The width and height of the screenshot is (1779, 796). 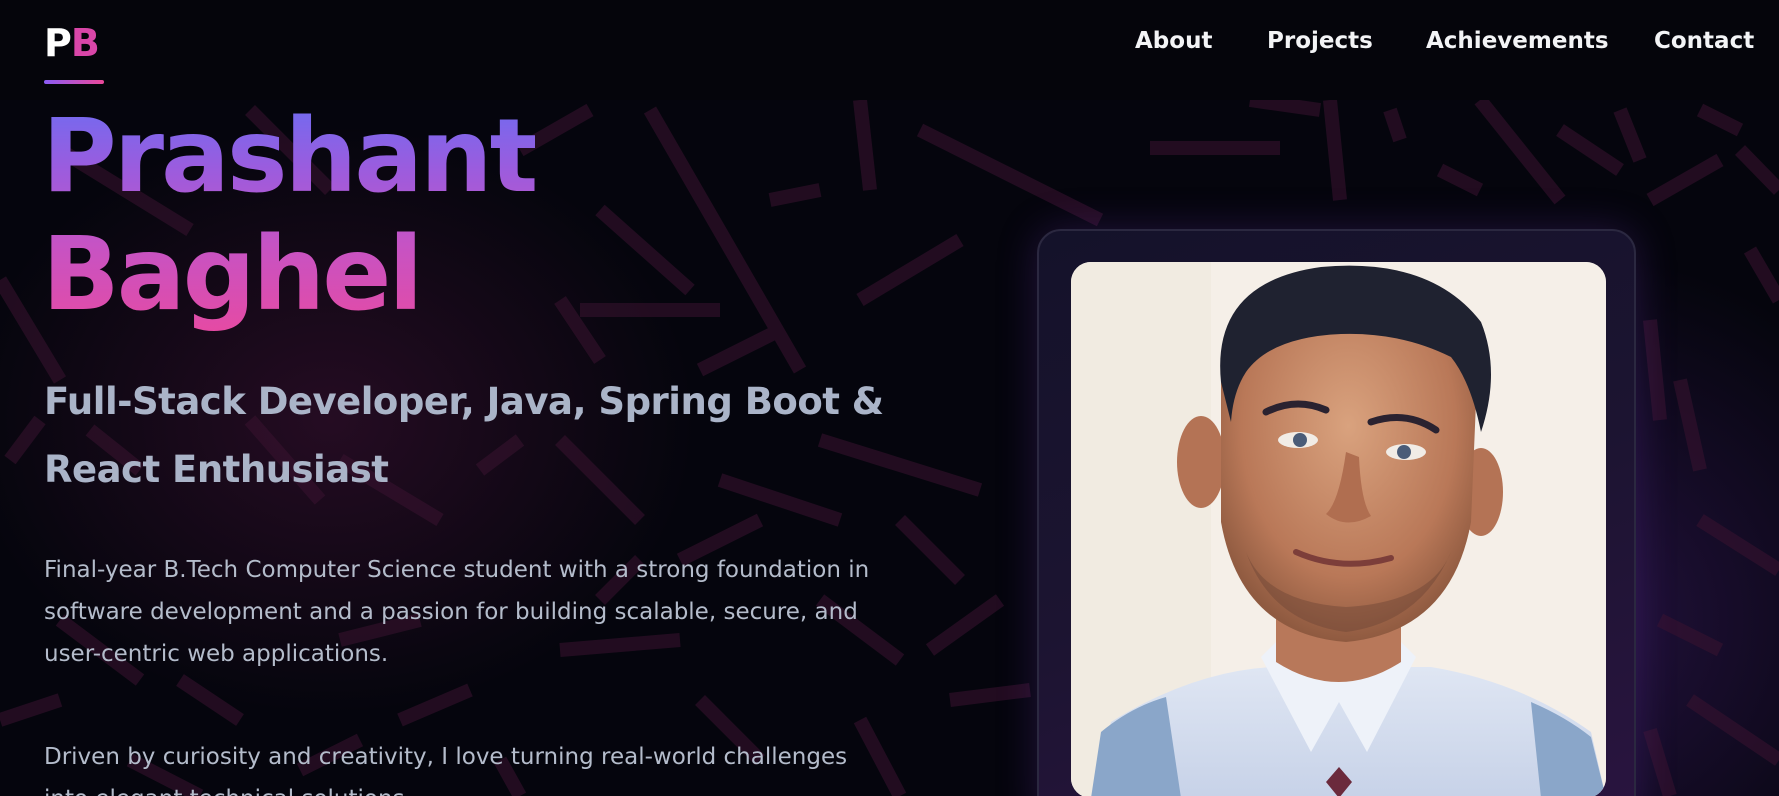 I want to click on logo-letter-b: B, so click(x=85, y=43).